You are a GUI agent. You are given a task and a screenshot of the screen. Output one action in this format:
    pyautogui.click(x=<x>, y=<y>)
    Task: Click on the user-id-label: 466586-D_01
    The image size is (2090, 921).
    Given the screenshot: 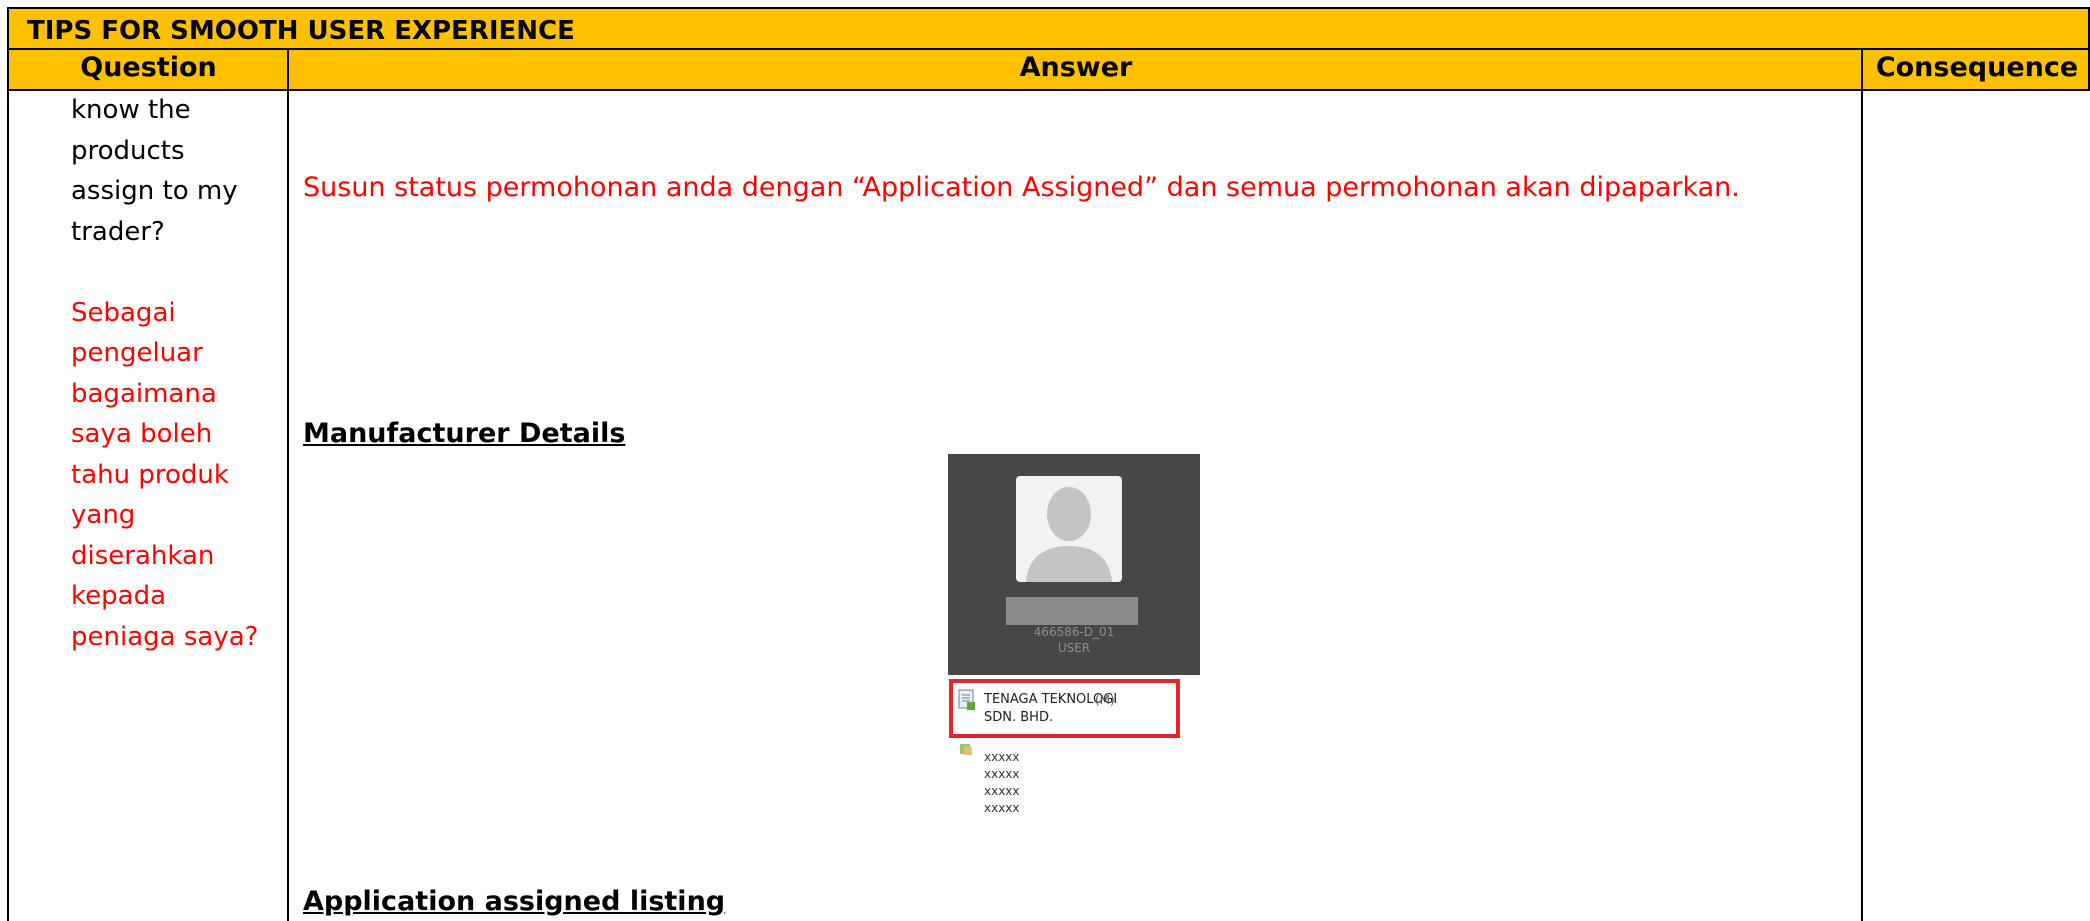 What is the action you would take?
    pyautogui.click(x=1074, y=632)
    